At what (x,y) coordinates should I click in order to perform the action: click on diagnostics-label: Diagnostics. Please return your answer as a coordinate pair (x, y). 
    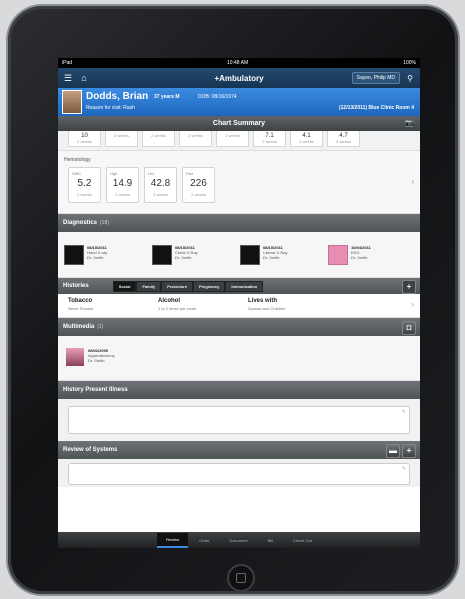
    Looking at the image, I should click on (80, 223).